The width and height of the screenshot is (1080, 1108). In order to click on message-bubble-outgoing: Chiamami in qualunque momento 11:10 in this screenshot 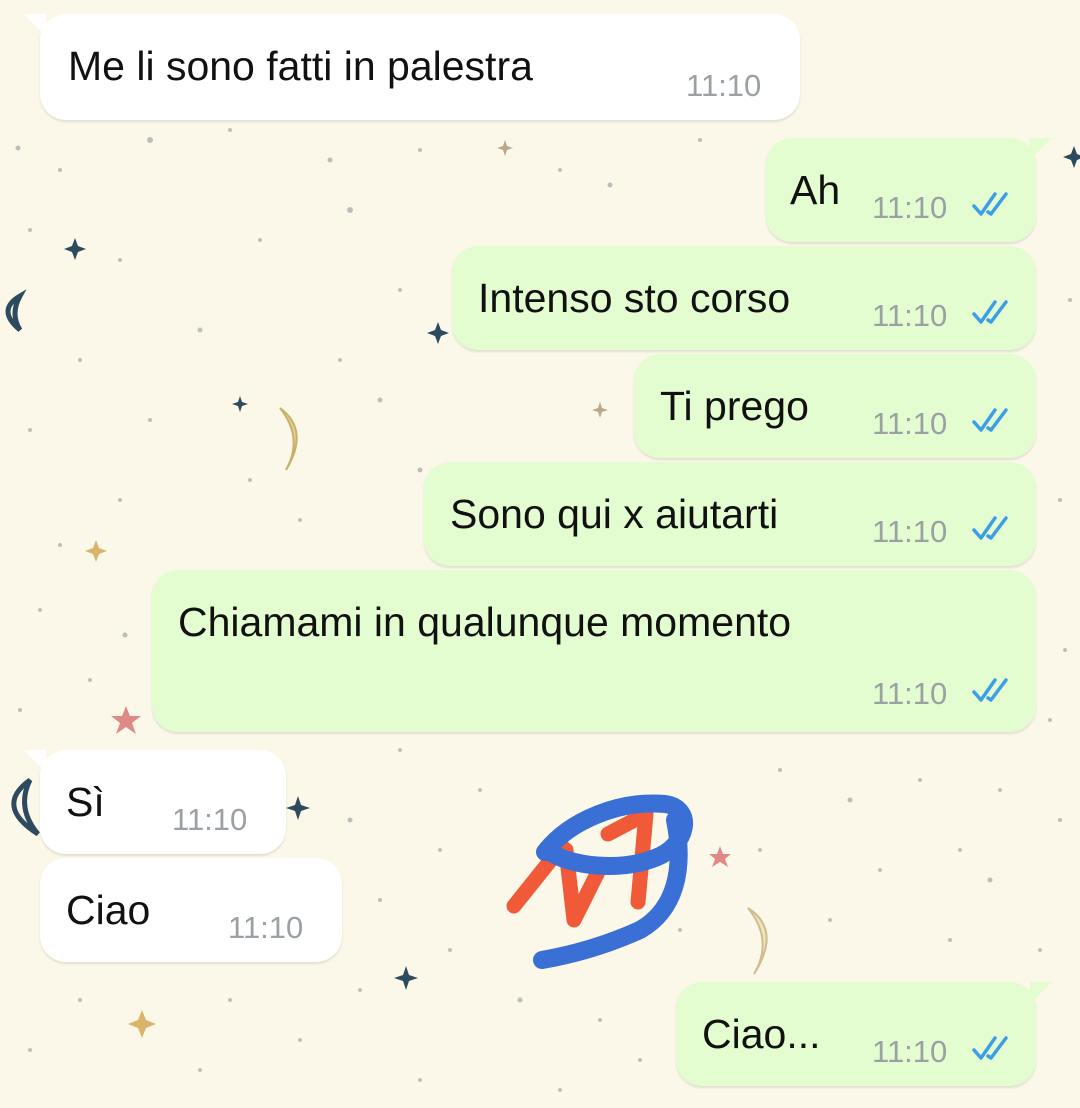, I will do `click(594, 651)`.